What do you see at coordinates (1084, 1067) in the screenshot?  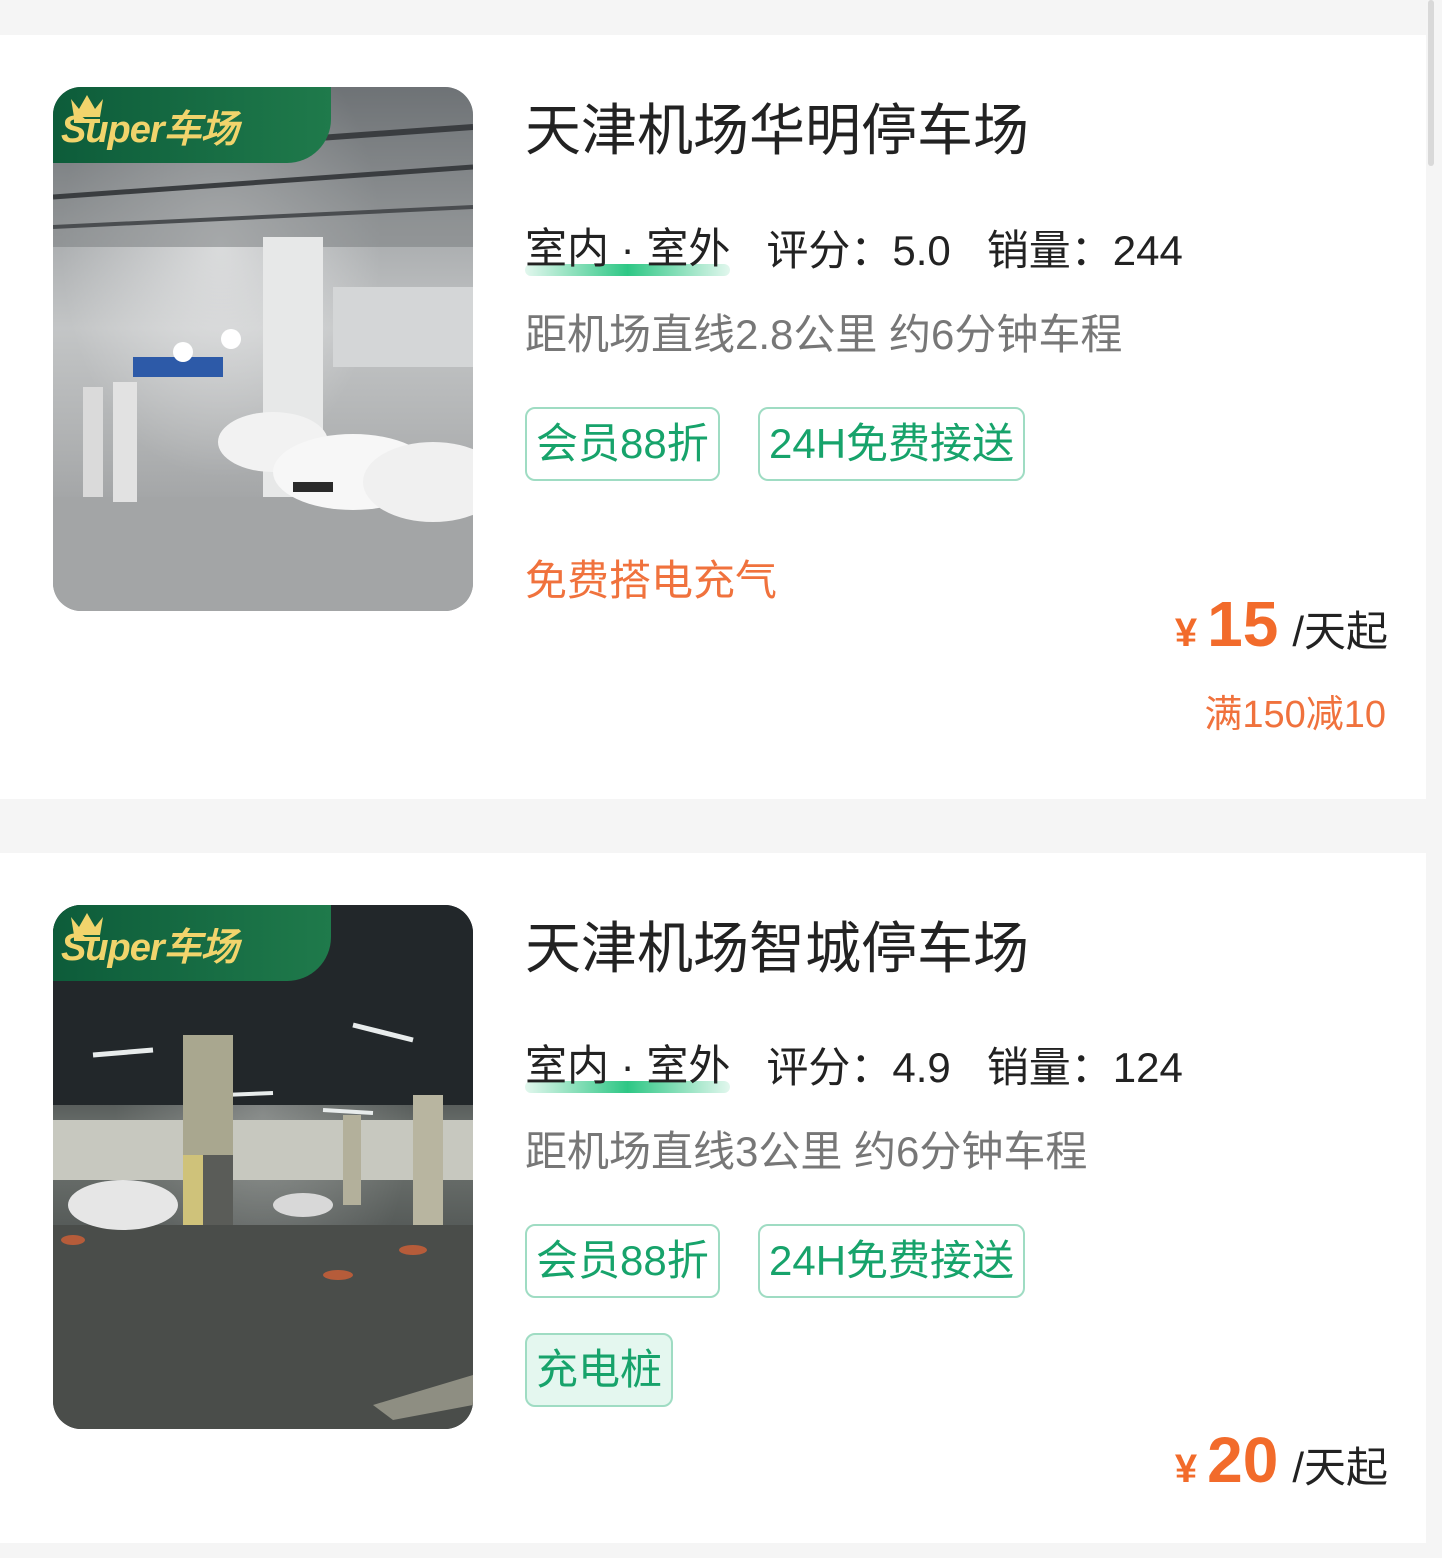 I see `sales-count: 销量：124` at bounding box center [1084, 1067].